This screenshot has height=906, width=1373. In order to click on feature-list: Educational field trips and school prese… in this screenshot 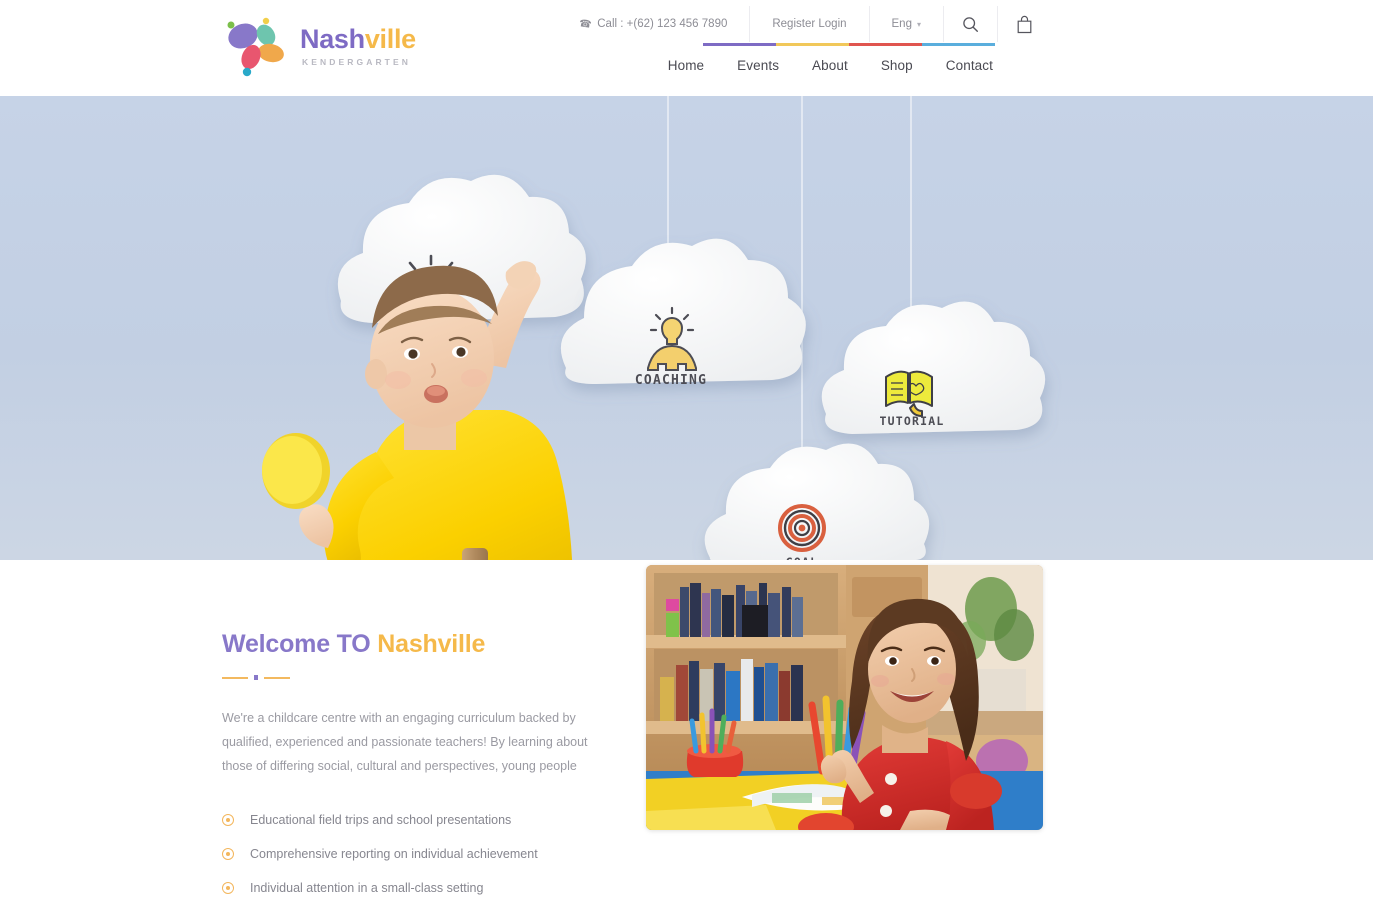, I will do `click(422, 853)`.